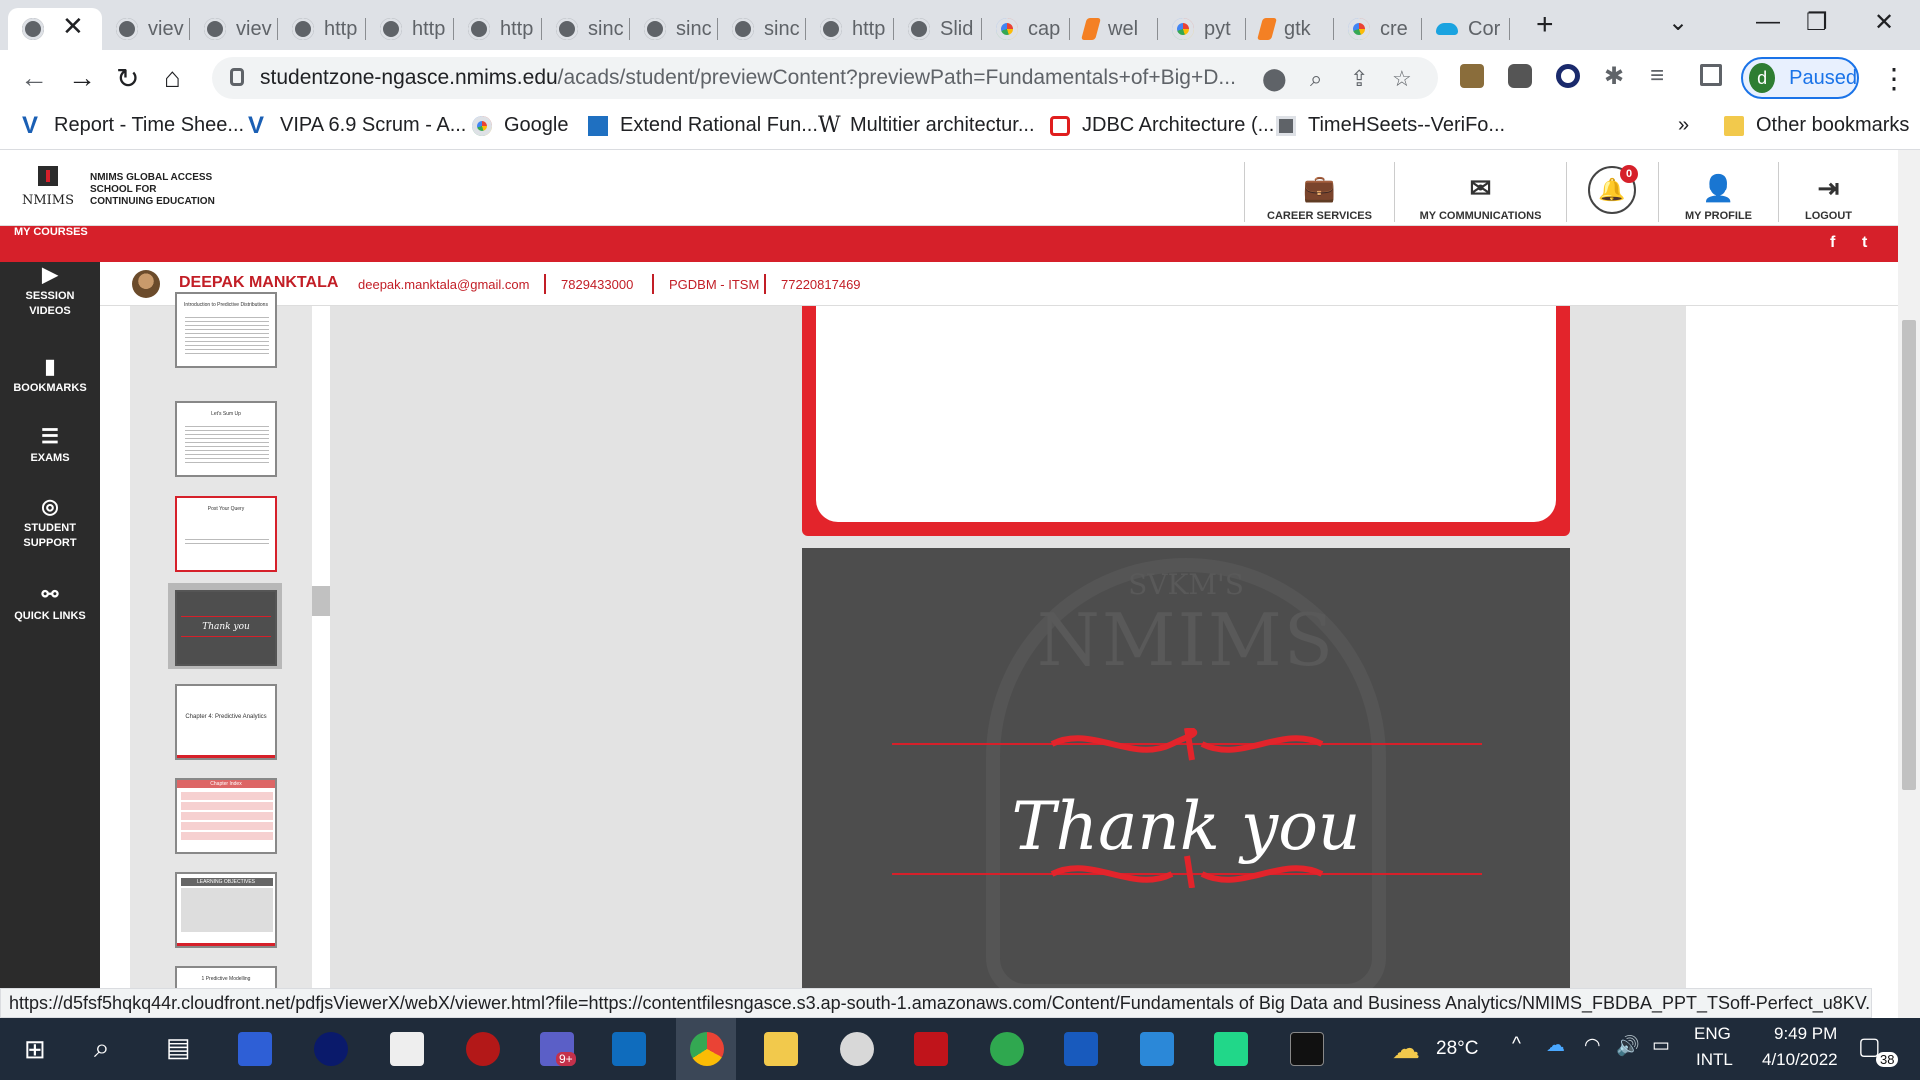 The image size is (1920, 1080). Describe the element at coordinates (172, 78) in the screenshot. I see `home-icon: ⌂` at that location.